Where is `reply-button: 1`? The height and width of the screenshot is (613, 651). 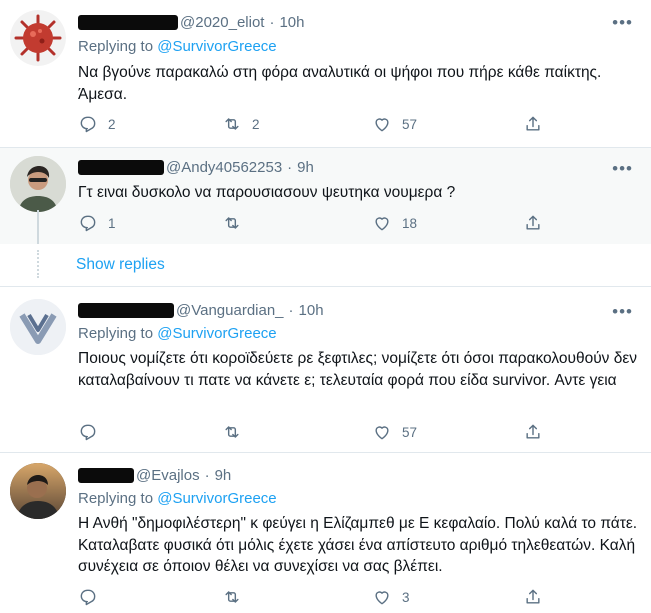
reply-button: 1 is located at coordinates (97, 223).